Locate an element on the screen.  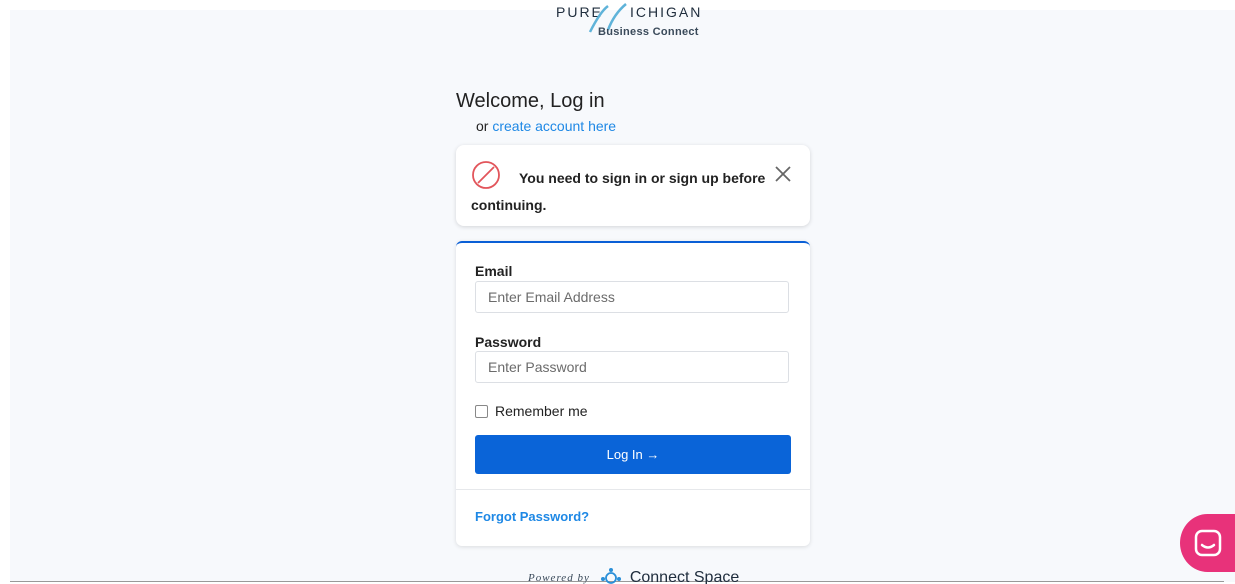
logo-tagline: Business Connect is located at coordinates (648, 32).